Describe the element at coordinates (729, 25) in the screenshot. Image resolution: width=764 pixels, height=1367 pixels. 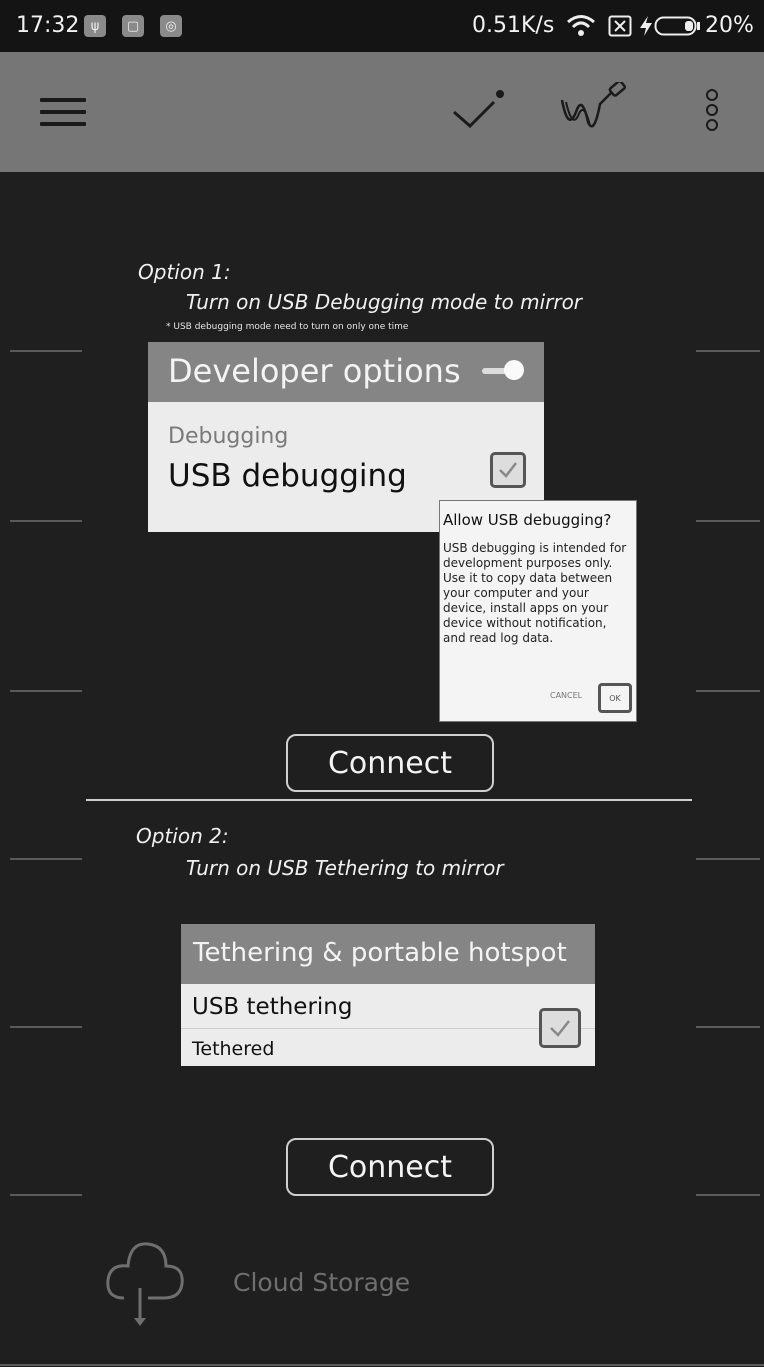
I see `battery-percent: 20%` at that location.